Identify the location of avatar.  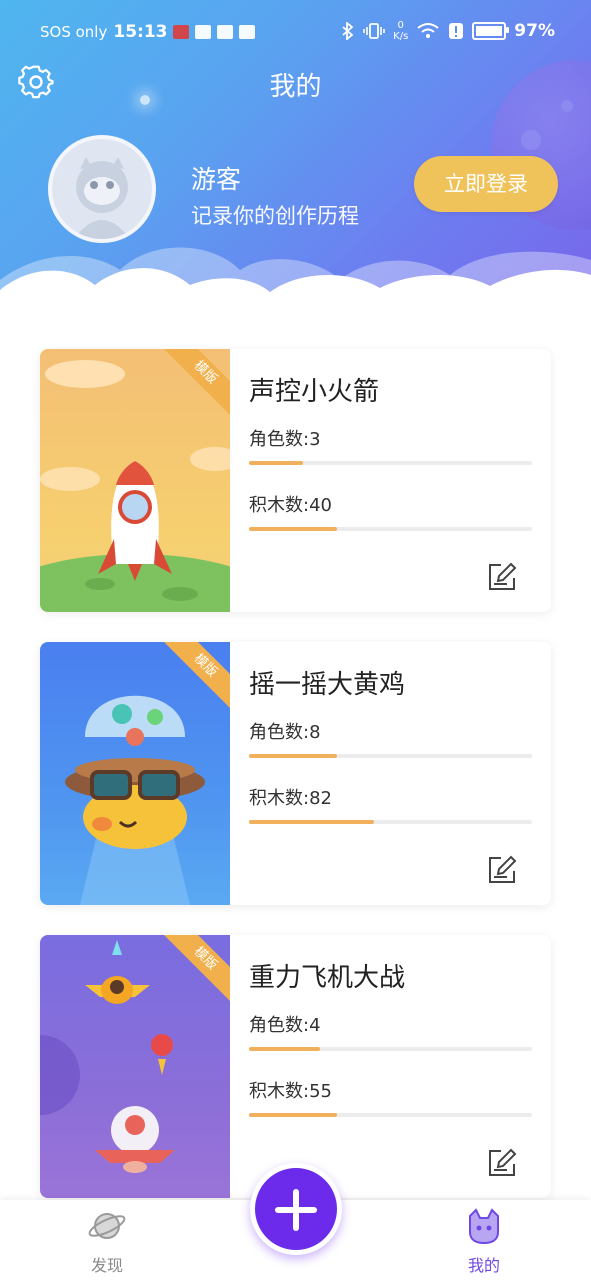
(102, 189).